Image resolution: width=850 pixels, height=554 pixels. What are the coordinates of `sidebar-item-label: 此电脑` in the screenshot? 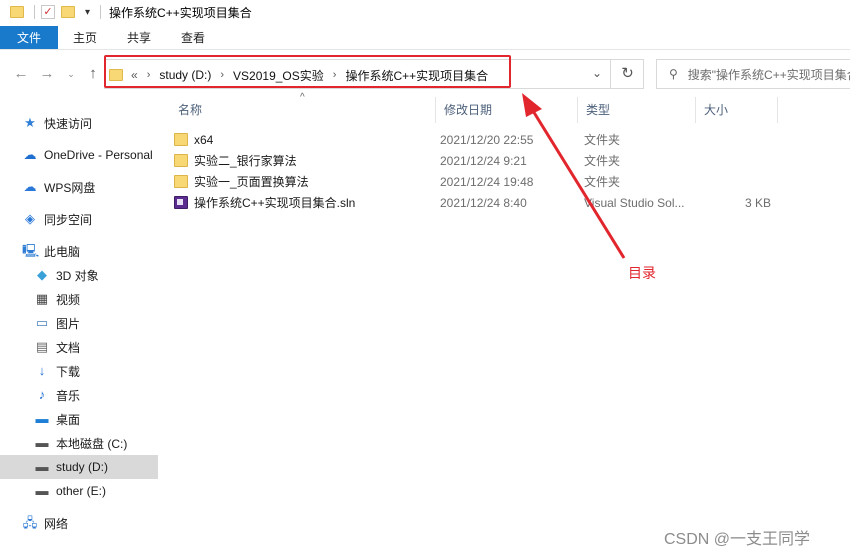 It's located at (62, 251).